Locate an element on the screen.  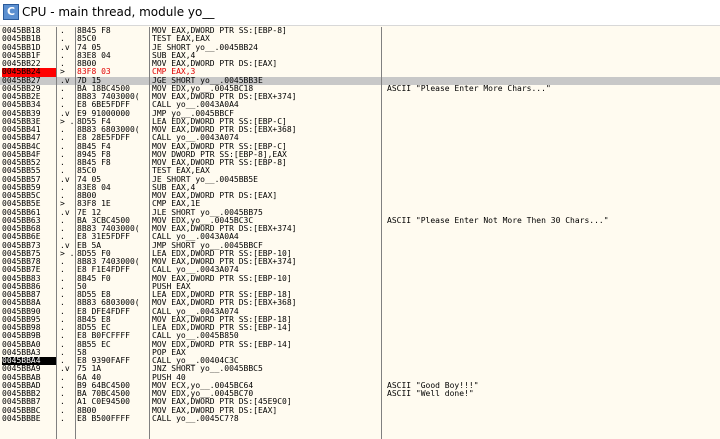
flow-marker: > is located at coordinates (62, 72).